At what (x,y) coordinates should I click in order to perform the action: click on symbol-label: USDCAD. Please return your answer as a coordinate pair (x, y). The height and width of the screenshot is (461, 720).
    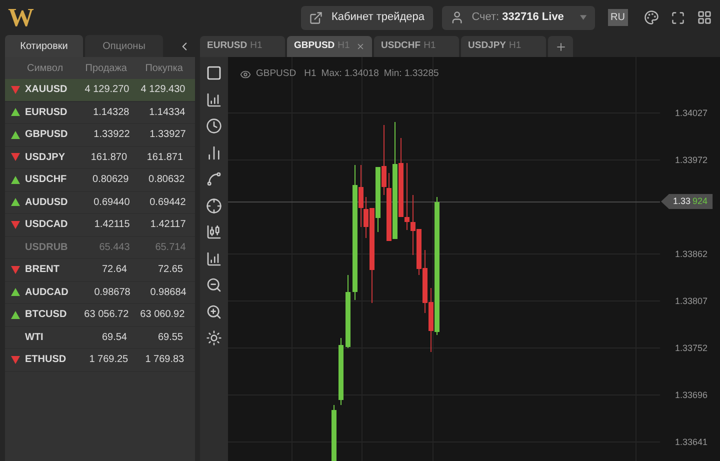
    Looking at the image, I should click on (46, 225).